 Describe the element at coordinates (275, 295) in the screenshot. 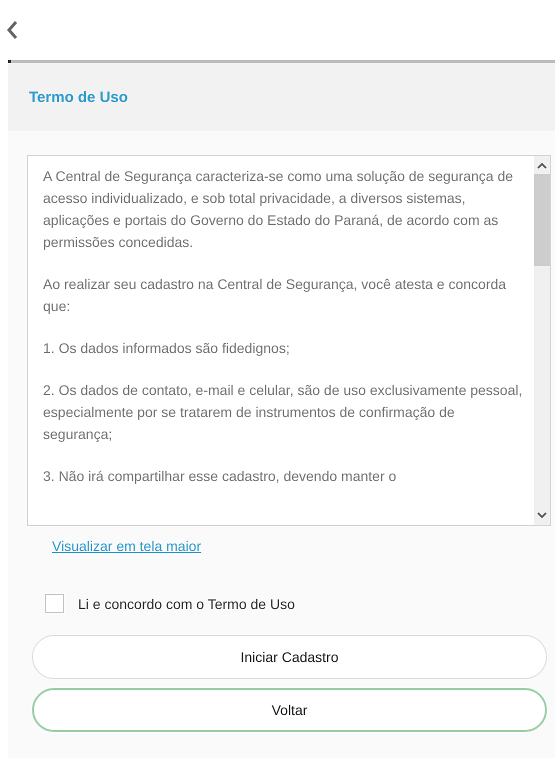

I see `terms-paragraph: Ao realizar seu cadastro na Central de Segurança, você atesta e concorda que:` at that location.